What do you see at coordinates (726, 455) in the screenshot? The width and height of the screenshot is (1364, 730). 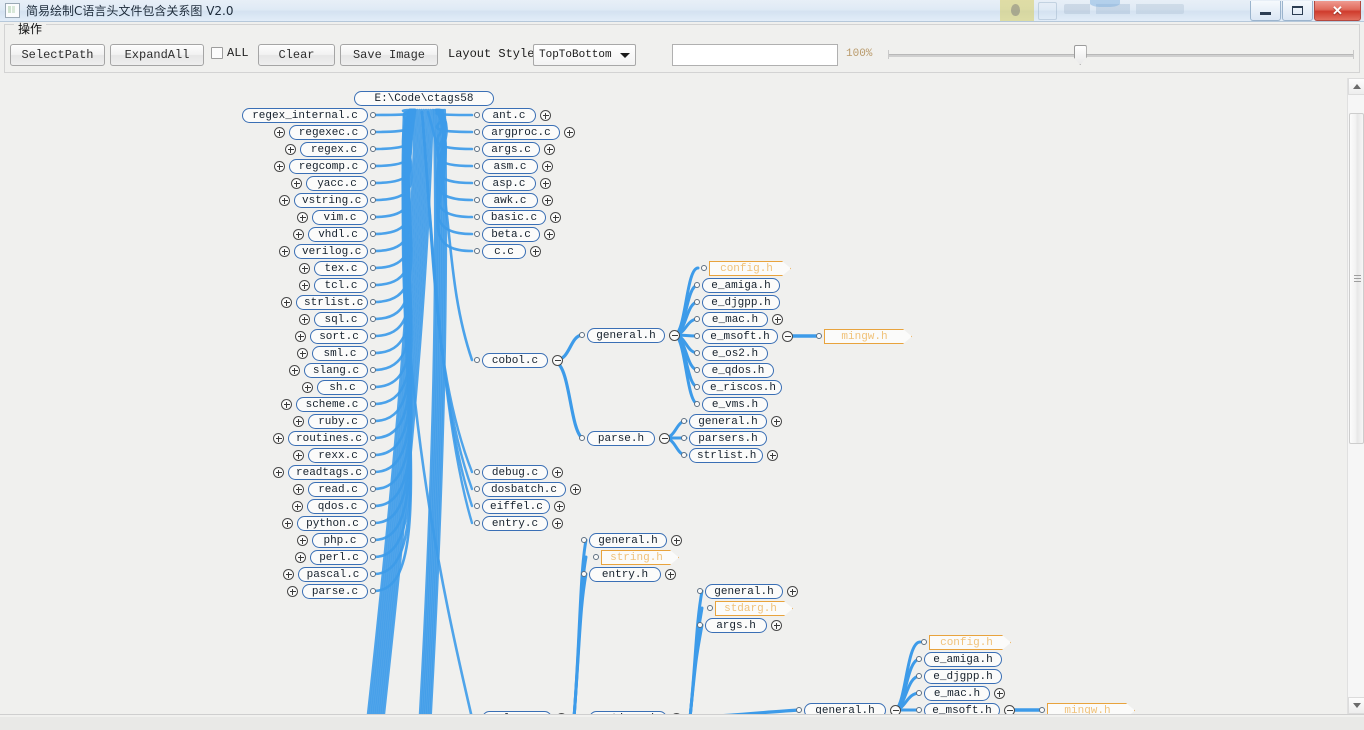 I see `graph-node: strlist.h` at bounding box center [726, 455].